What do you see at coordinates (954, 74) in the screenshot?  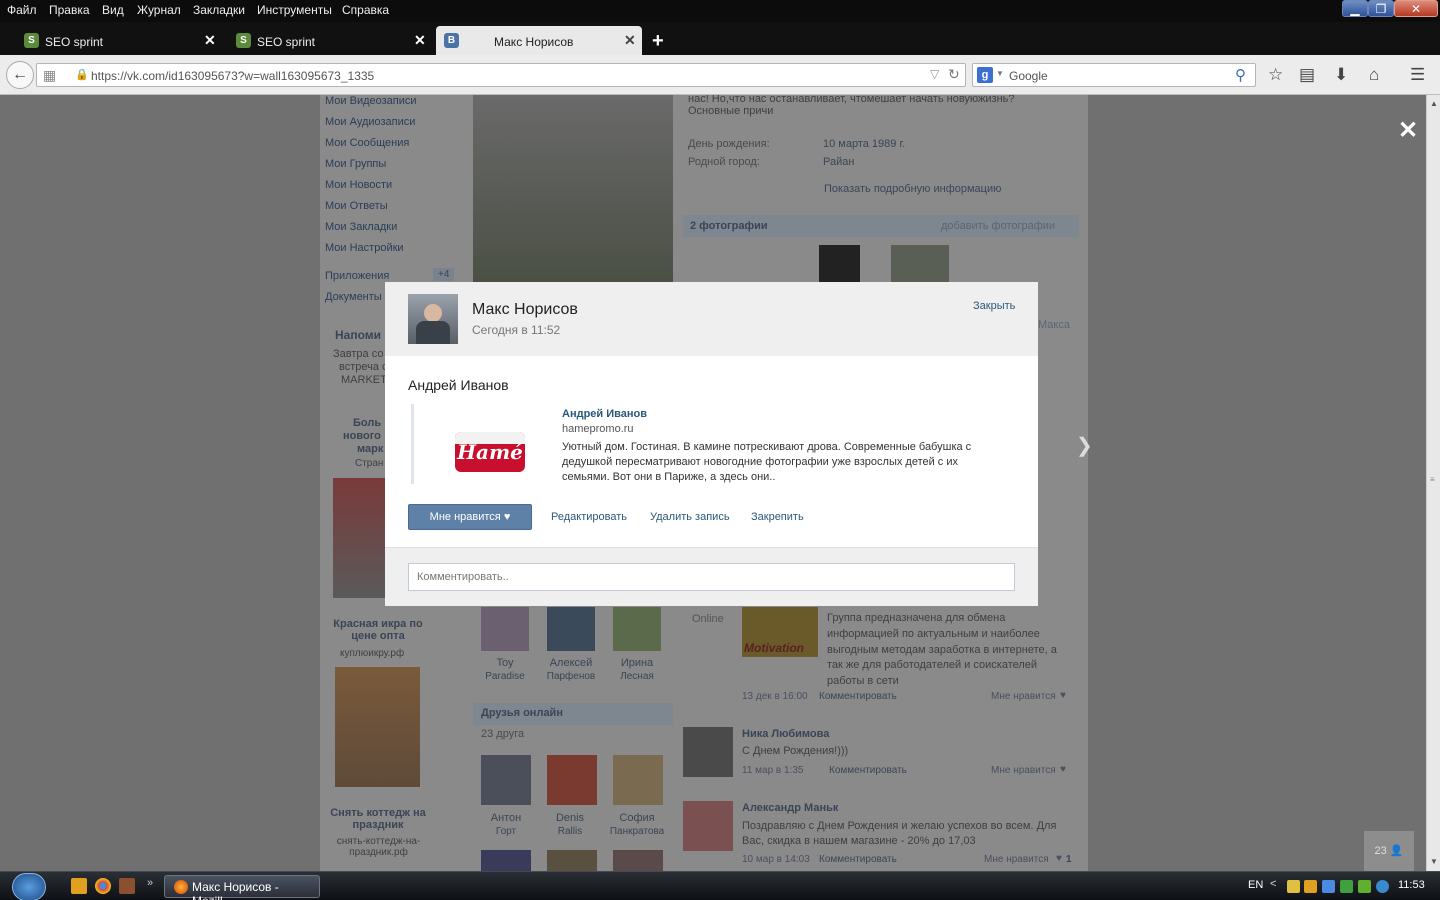 I see `reload-icon: ↻` at bounding box center [954, 74].